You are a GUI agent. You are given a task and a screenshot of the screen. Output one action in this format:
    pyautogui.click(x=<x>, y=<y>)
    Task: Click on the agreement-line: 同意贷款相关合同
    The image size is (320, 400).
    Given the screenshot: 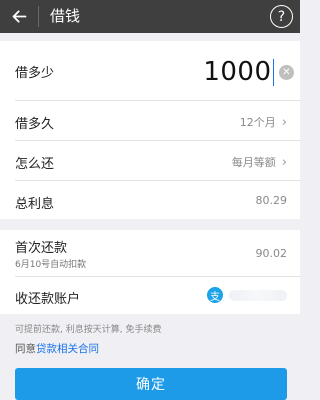 What is the action you would take?
    pyautogui.click(x=57, y=348)
    